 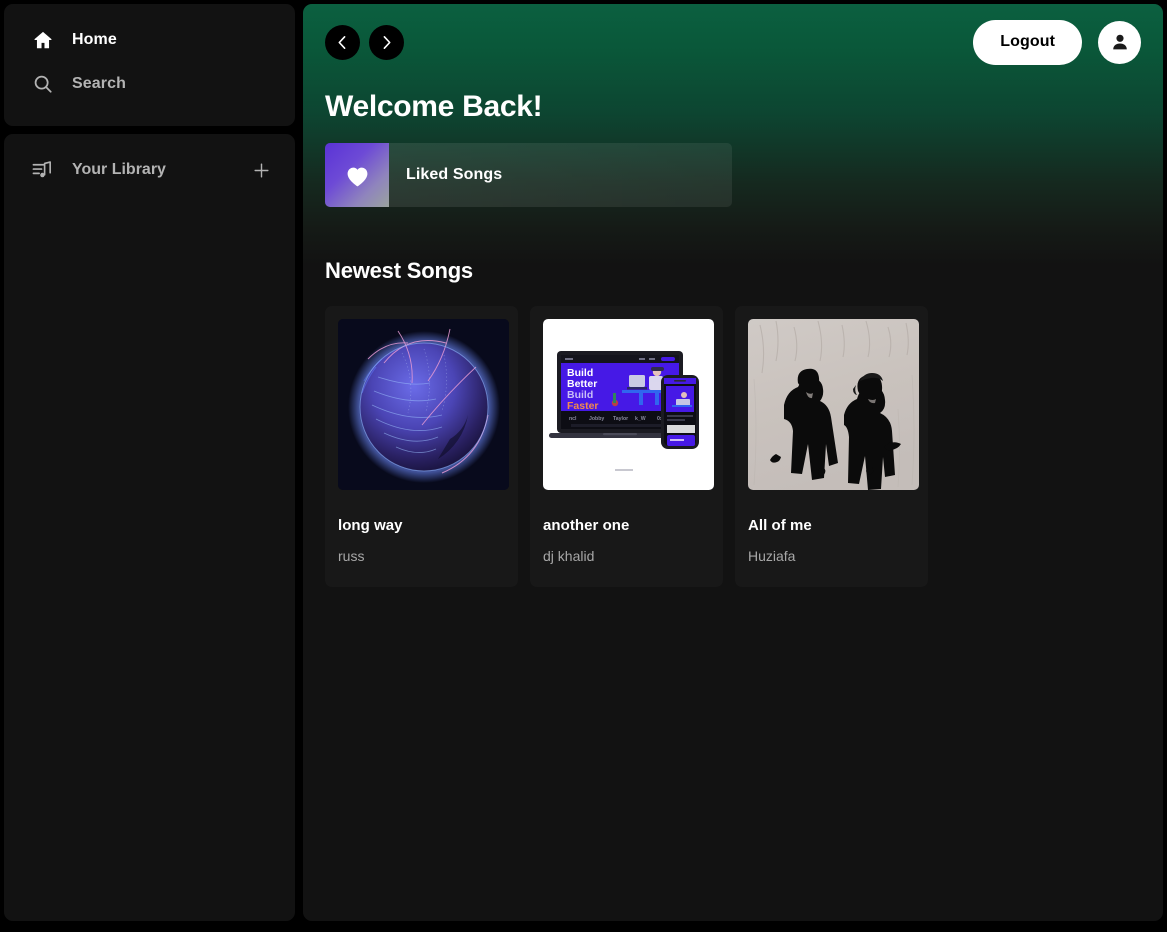 I want to click on library-icon, so click(x=42, y=170).